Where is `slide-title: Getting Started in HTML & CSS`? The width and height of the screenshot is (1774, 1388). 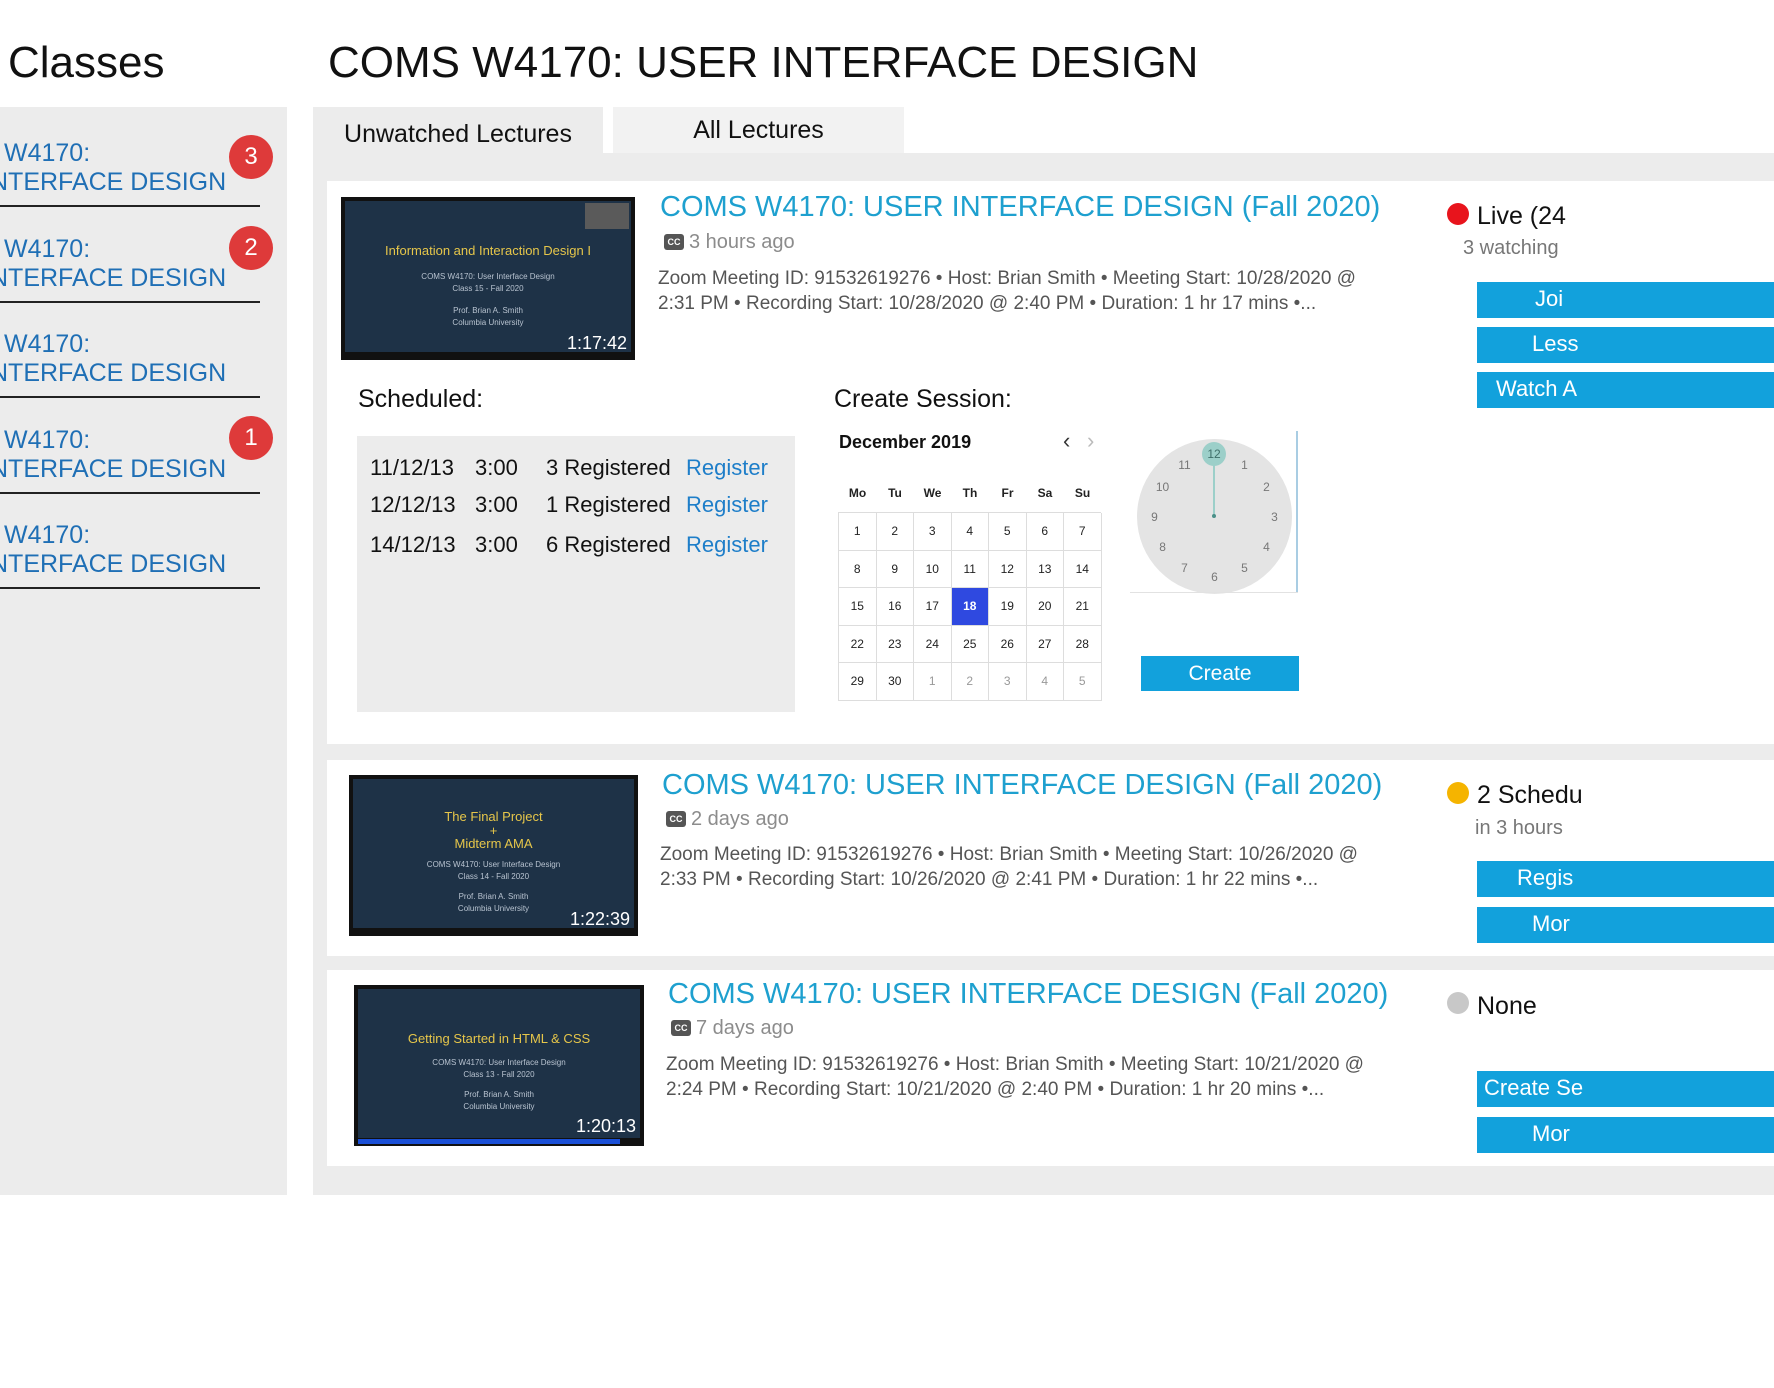 slide-title: Getting Started in HTML & CSS is located at coordinates (499, 1038).